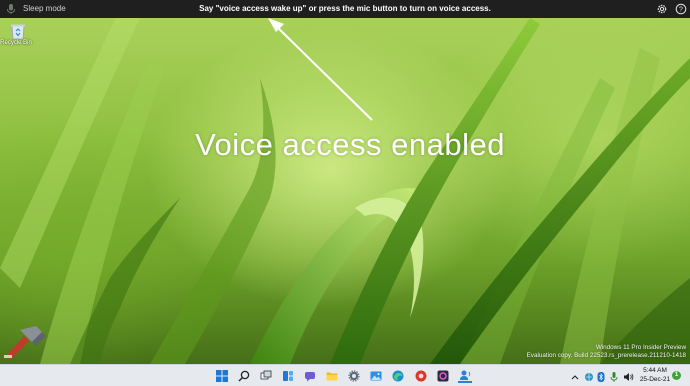  Describe the element at coordinates (345, 375) in the screenshot. I see `taskbar: 5:44 AM 25-Dec-21 1` at that location.